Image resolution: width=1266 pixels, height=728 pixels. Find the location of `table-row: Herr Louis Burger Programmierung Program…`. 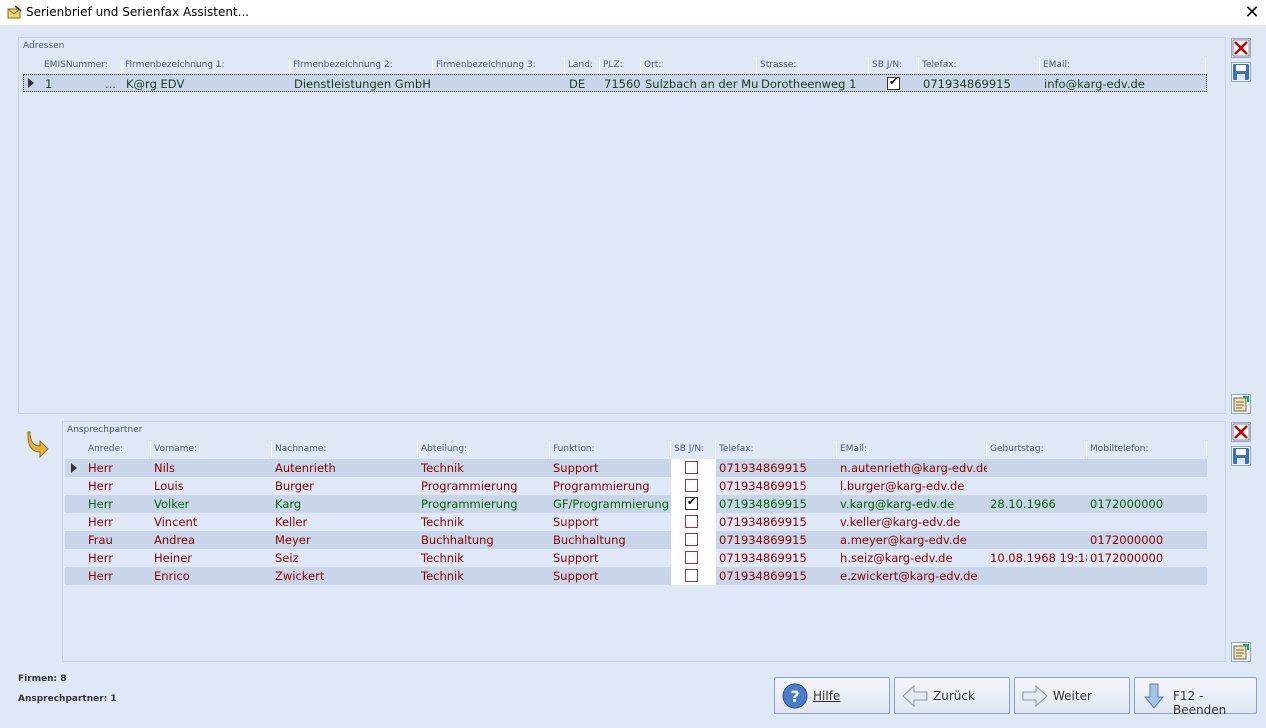

table-row: Herr Louis Burger Programmierung Program… is located at coordinates (636, 486).